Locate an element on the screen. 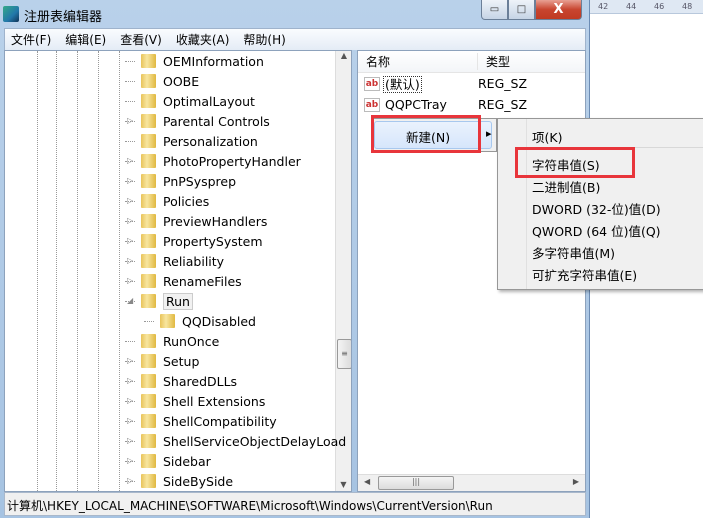 The width and height of the screenshot is (703, 518). scroll-thumb: ||| is located at coordinates (416, 483).